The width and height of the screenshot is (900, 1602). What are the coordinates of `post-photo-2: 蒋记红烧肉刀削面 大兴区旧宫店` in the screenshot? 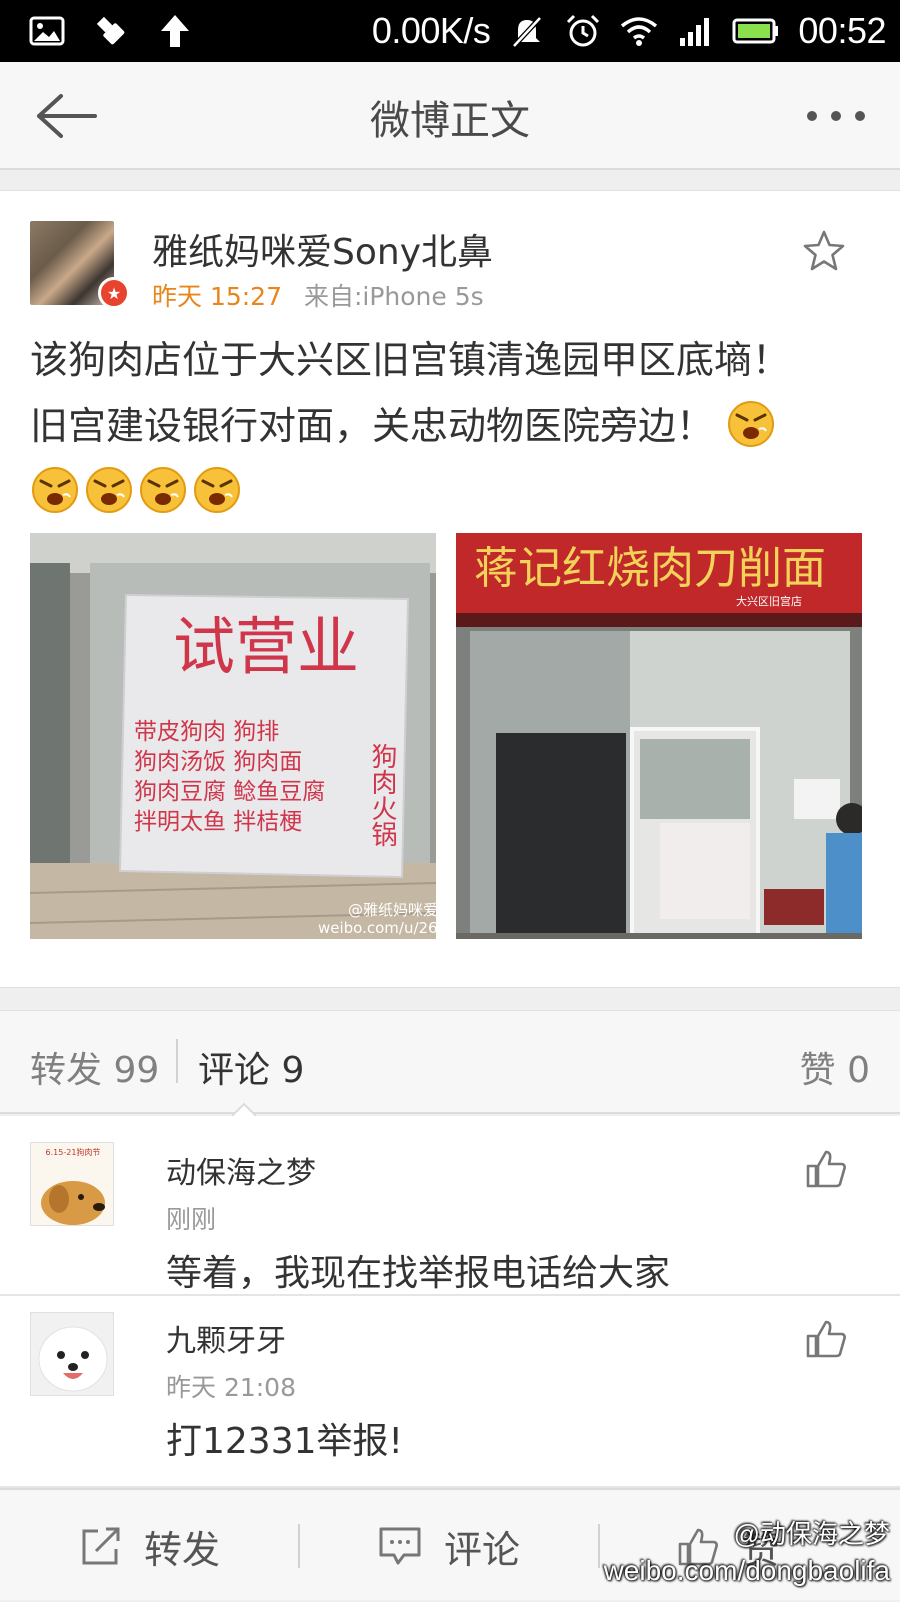 It's located at (659, 736).